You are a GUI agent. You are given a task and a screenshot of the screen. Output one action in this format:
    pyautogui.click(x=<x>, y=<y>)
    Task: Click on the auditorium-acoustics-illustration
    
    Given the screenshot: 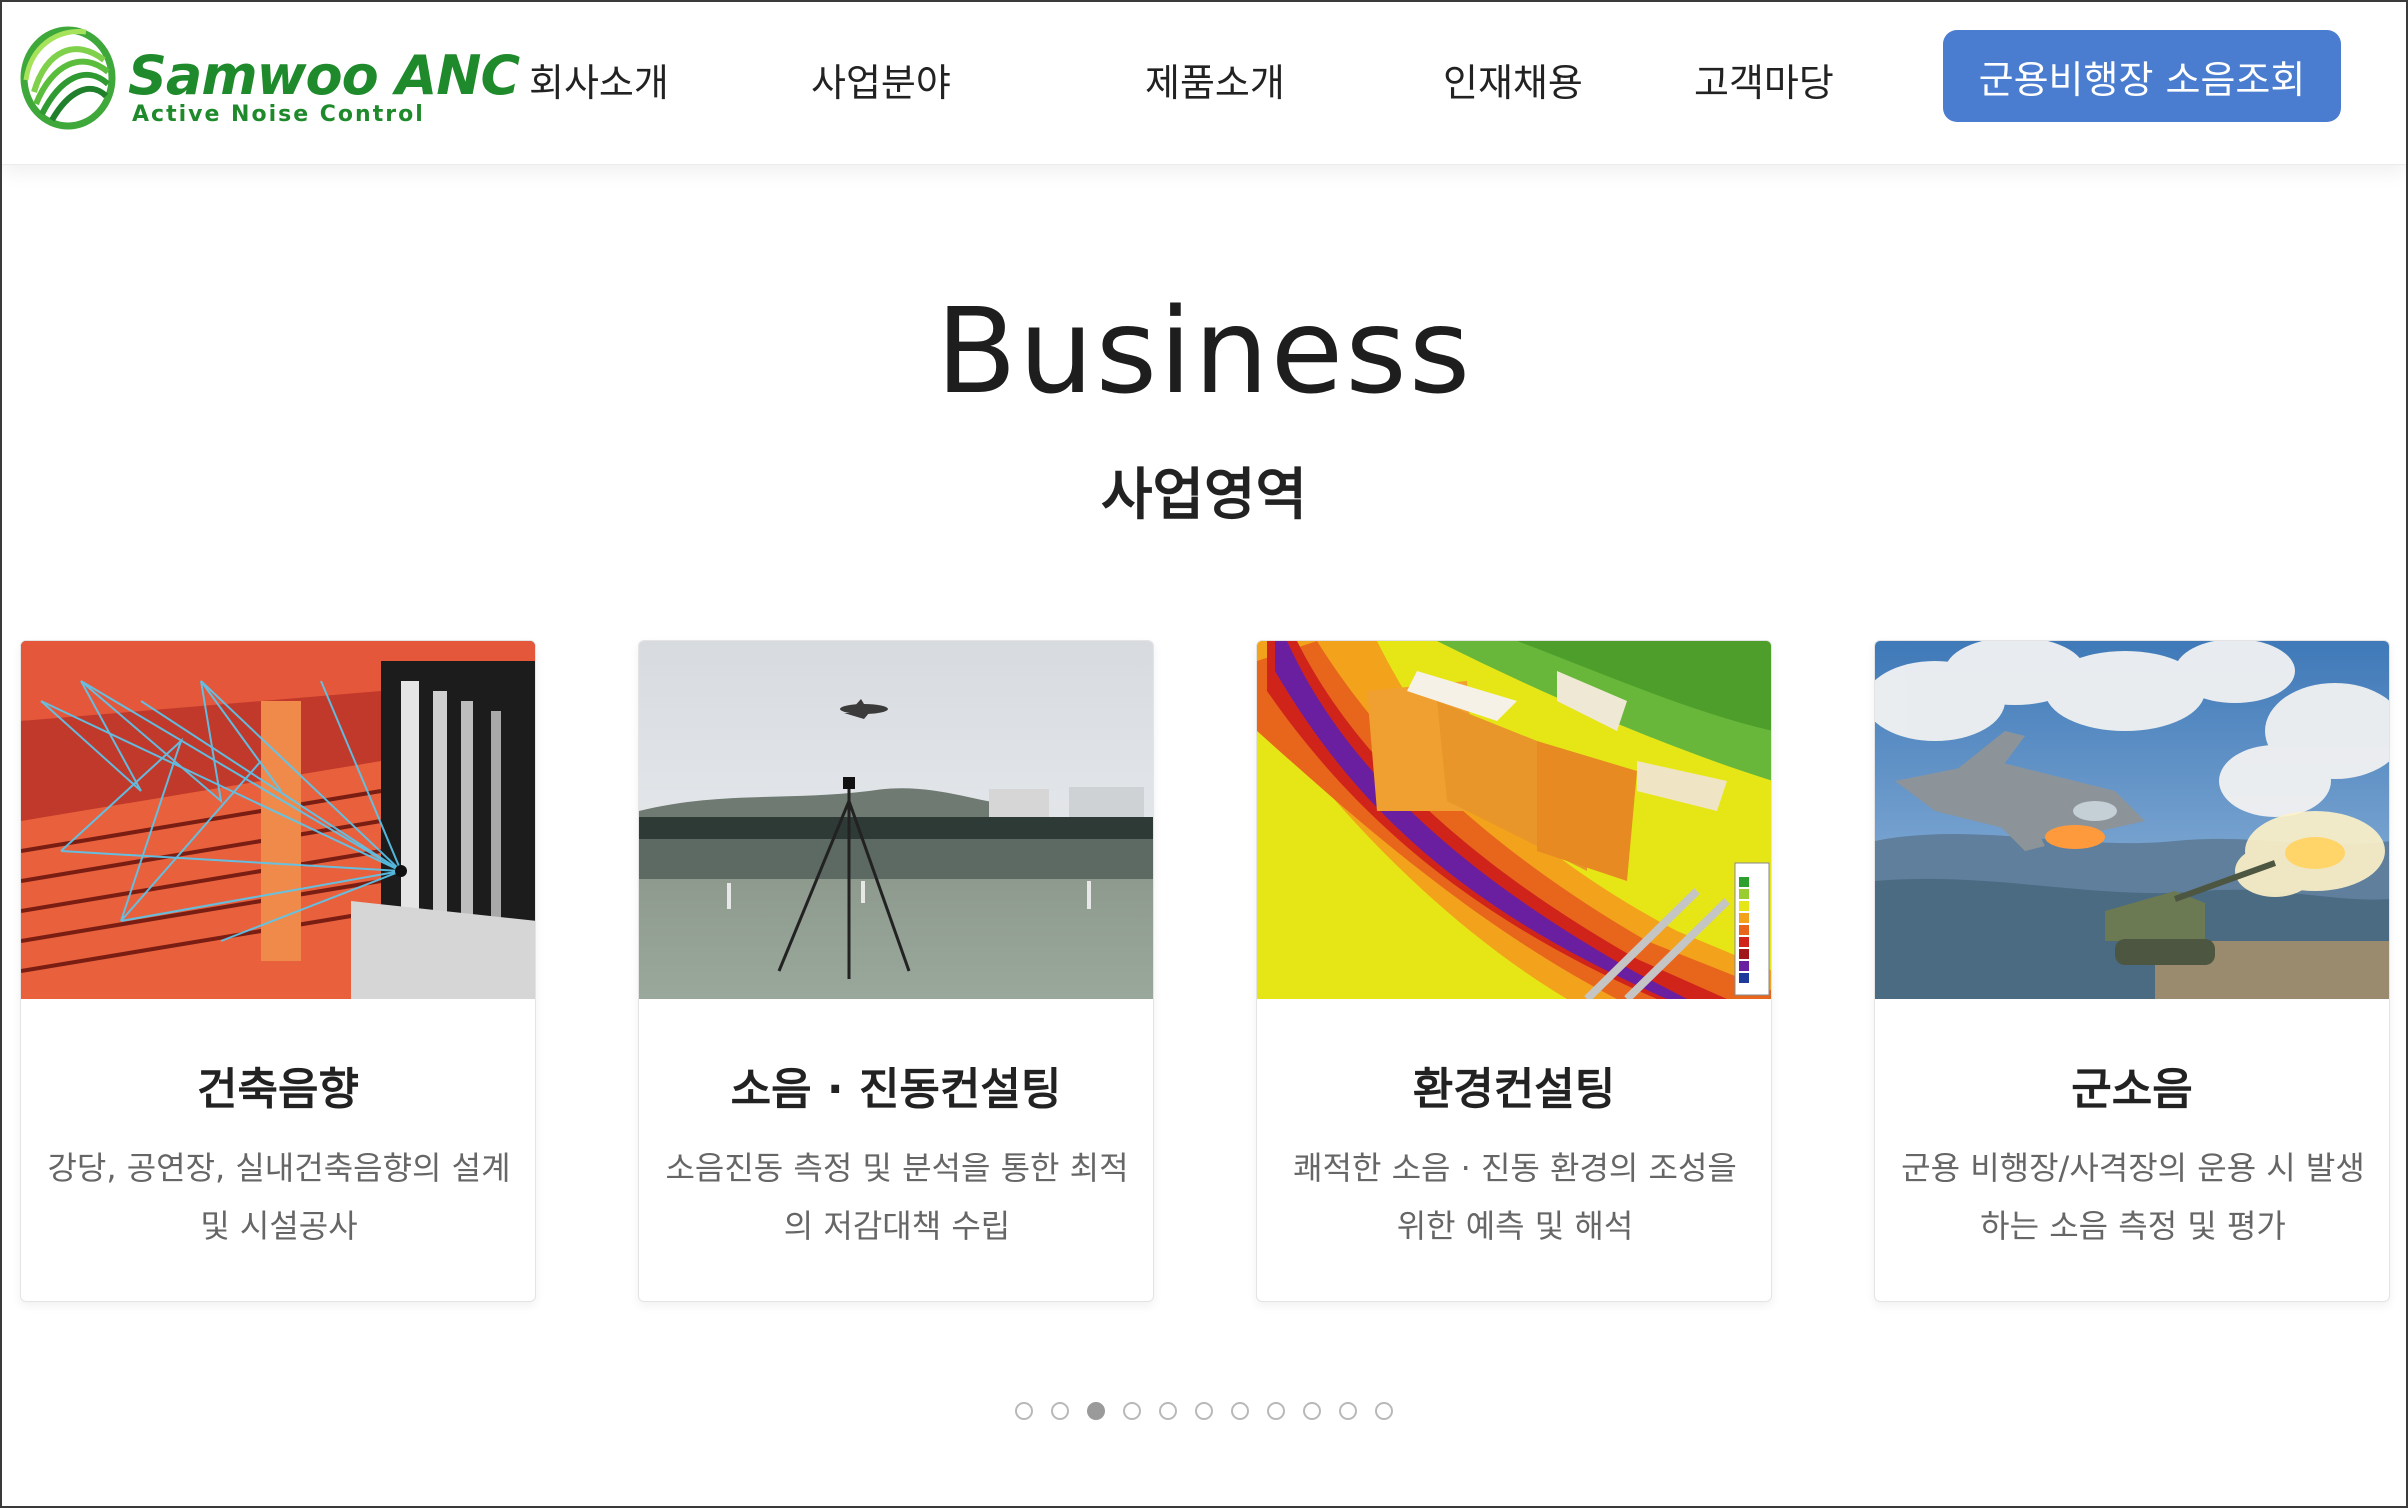 What is the action you would take?
    pyautogui.click(x=278, y=820)
    